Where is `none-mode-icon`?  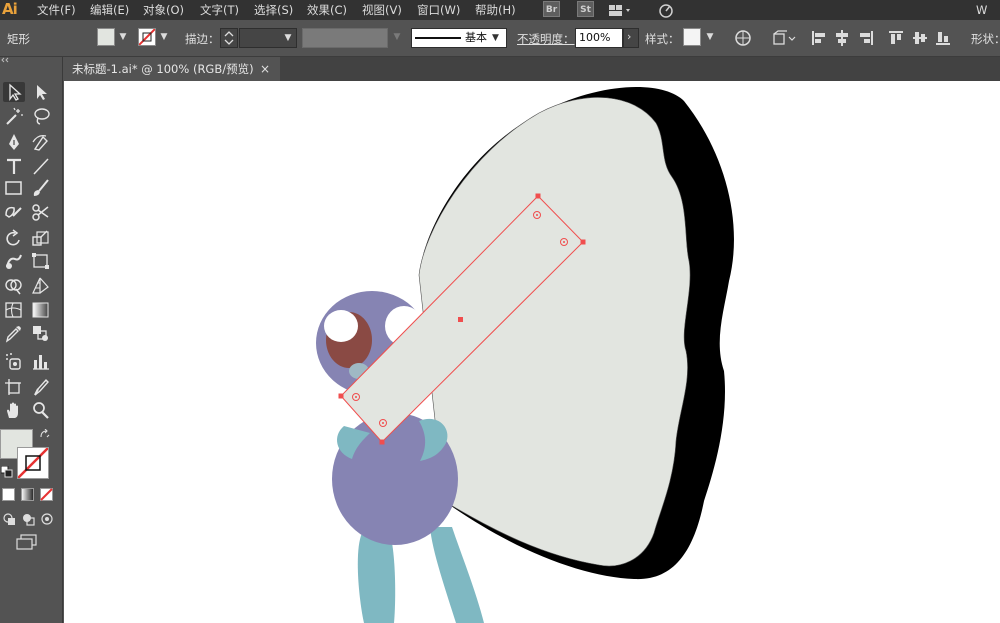 none-mode-icon is located at coordinates (46, 494).